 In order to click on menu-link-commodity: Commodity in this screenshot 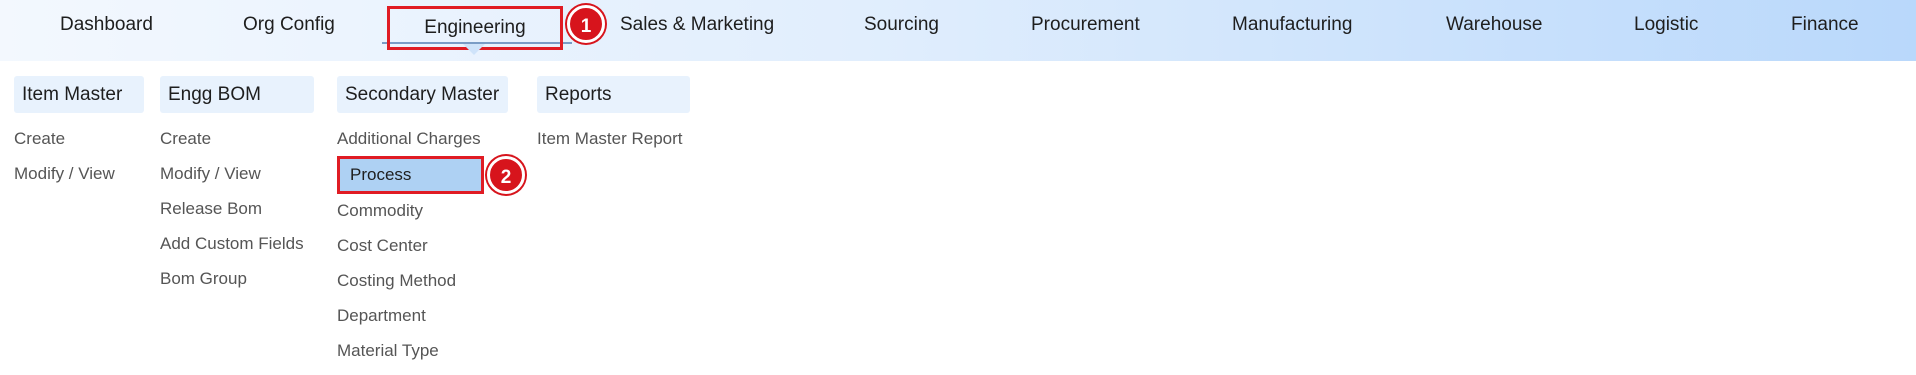, I will do `click(380, 211)`.